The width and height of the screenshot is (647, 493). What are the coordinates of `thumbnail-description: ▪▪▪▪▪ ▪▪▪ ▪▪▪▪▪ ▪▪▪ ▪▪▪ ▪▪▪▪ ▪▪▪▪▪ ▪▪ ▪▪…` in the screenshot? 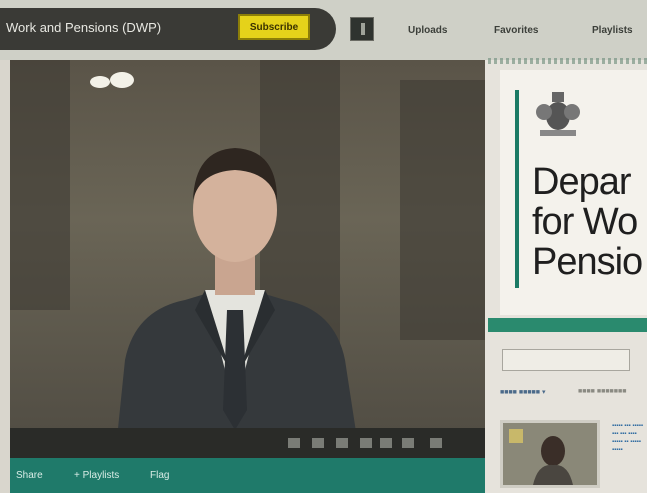 It's located at (629, 452).